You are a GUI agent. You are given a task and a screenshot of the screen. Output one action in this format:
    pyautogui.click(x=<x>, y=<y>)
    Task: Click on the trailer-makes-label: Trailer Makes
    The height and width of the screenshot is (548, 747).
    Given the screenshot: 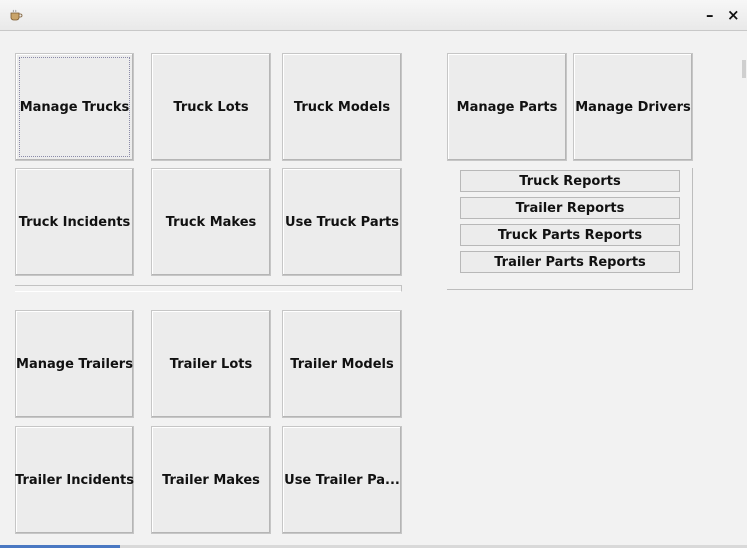 What is the action you would take?
    pyautogui.click(x=211, y=480)
    